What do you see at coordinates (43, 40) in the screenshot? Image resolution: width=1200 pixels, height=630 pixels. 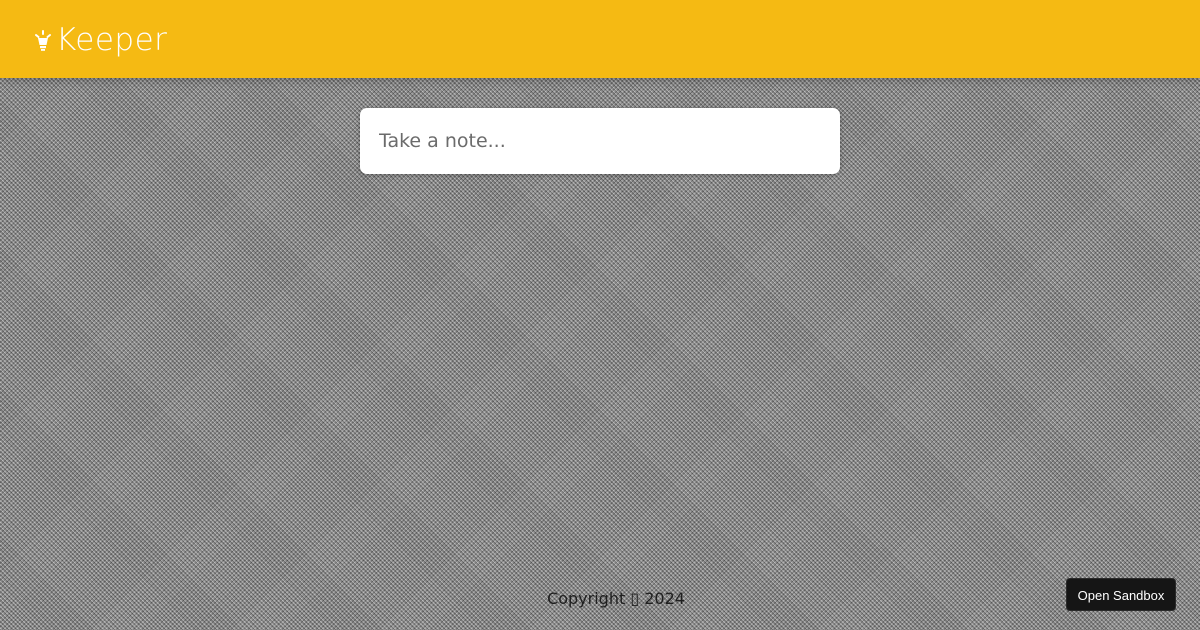 I see `lightbulb-icon` at bounding box center [43, 40].